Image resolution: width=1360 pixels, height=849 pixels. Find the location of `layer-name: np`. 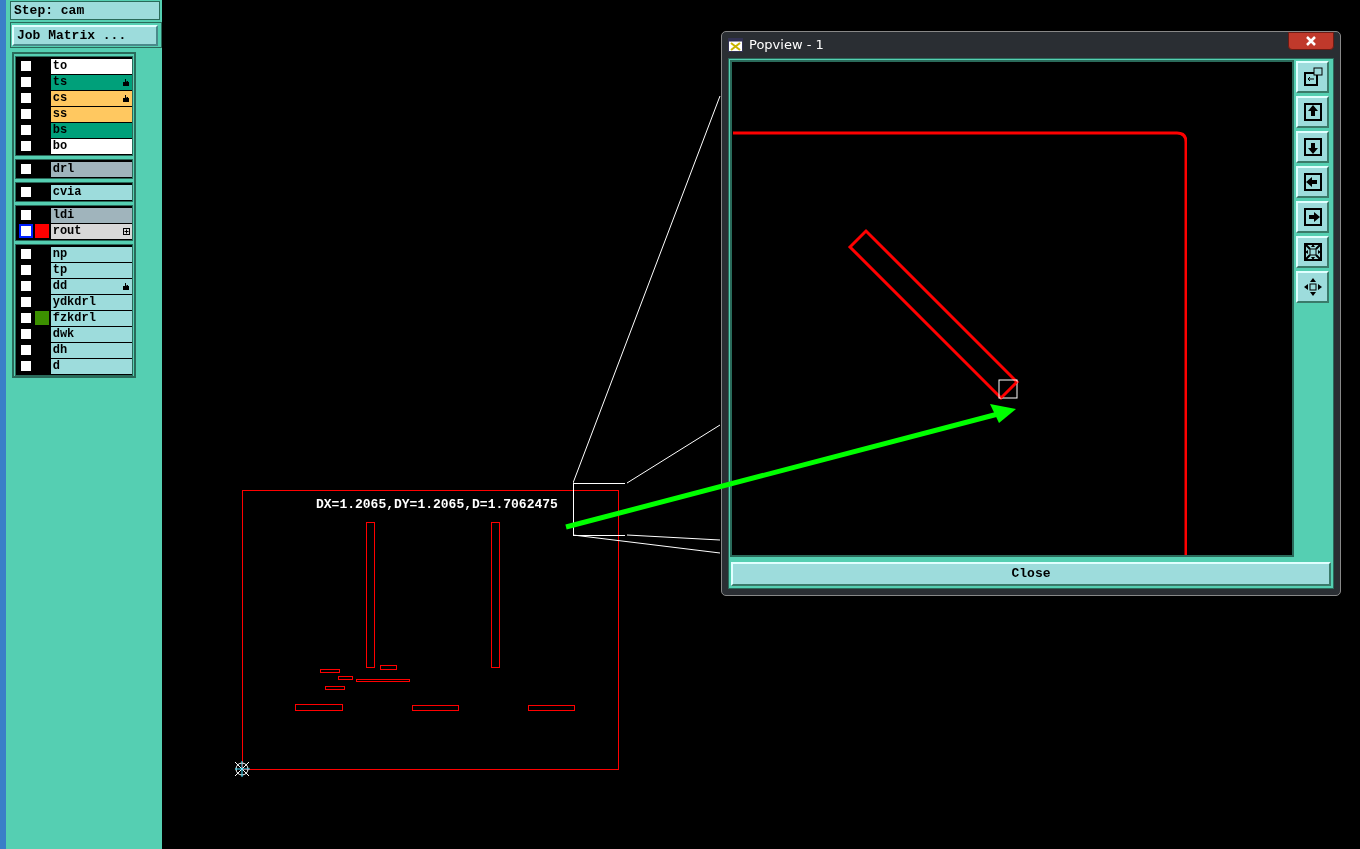

layer-name: np is located at coordinates (91, 254).